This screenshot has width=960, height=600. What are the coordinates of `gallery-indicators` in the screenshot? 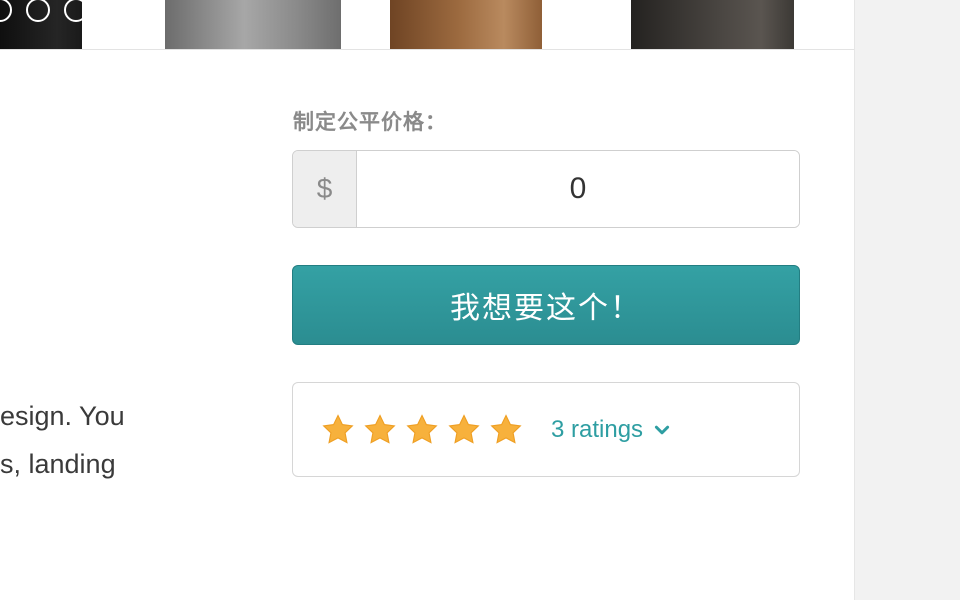 It's located at (44, 11).